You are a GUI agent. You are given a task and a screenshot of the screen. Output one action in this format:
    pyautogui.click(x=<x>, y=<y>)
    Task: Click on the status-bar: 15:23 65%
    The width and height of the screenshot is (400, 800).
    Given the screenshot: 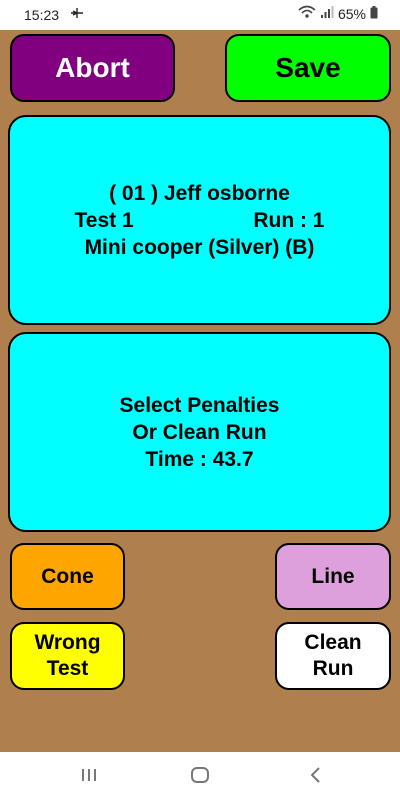 What is the action you would take?
    pyautogui.click(x=200, y=15)
    